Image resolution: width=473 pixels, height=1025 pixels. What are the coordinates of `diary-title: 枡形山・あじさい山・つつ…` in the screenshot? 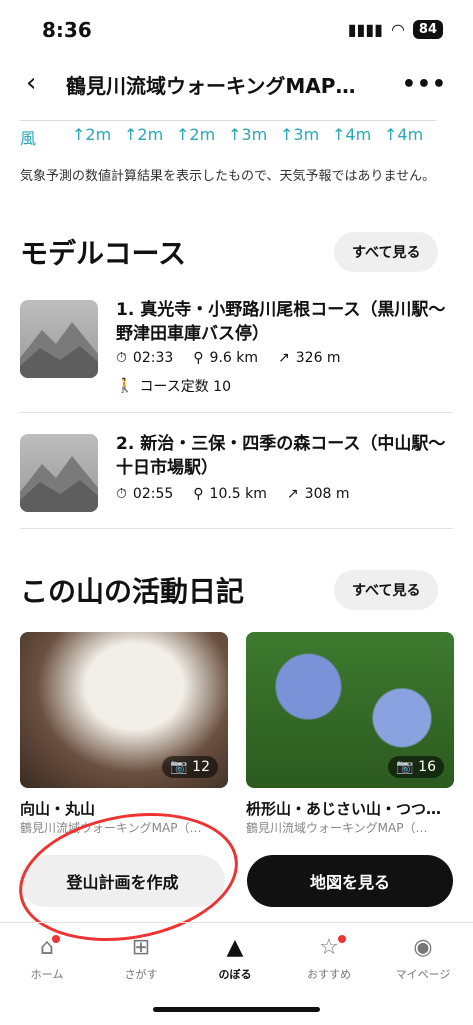 It's located at (344, 809).